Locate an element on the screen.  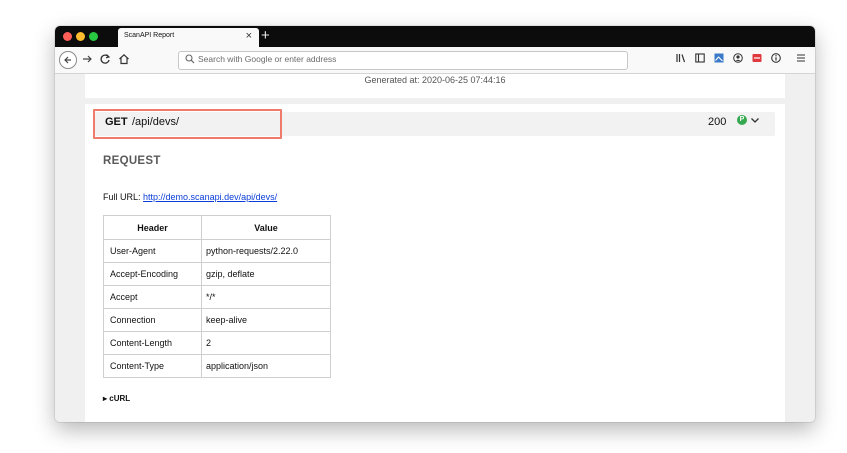
forward-icon is located at coordinates (87, 59).